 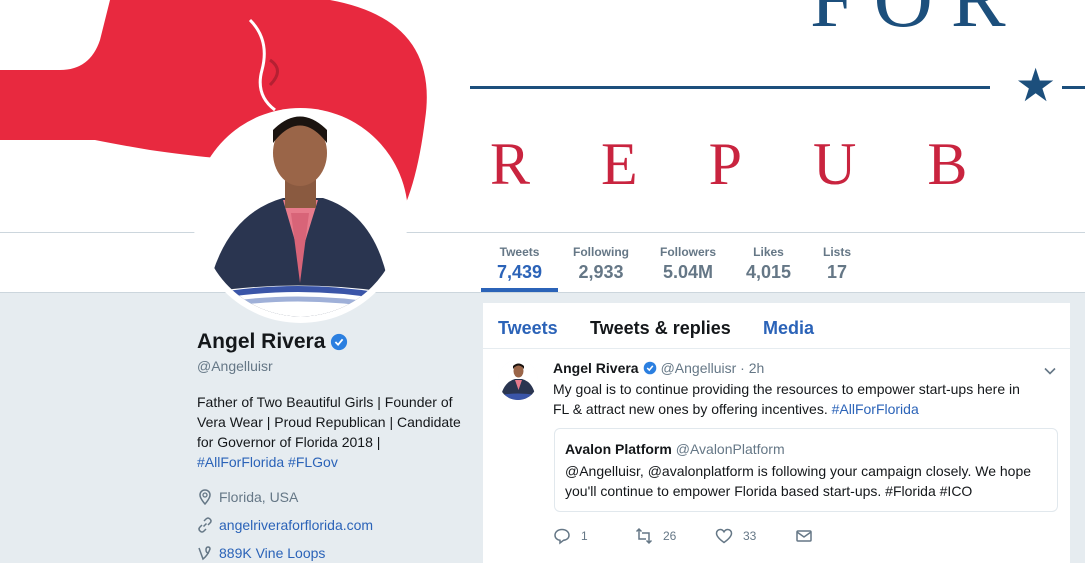 I want to click on reply-count: 1, so click(x=584, y=536).